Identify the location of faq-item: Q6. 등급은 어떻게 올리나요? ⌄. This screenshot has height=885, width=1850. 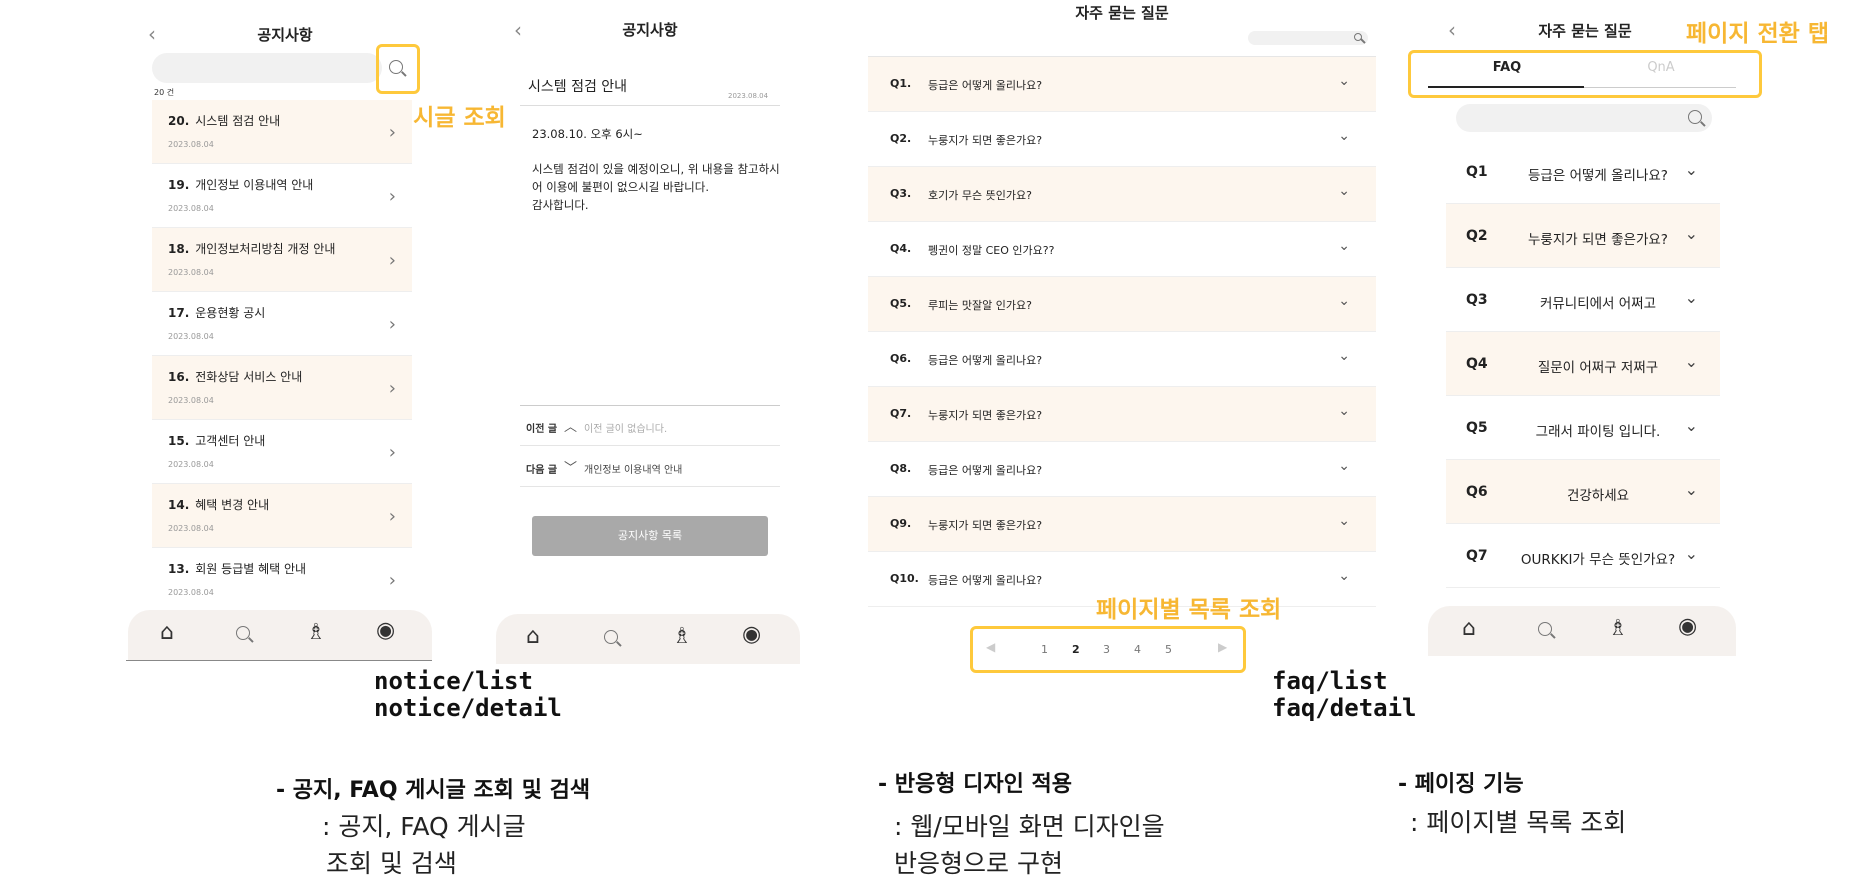
(1122, 359).